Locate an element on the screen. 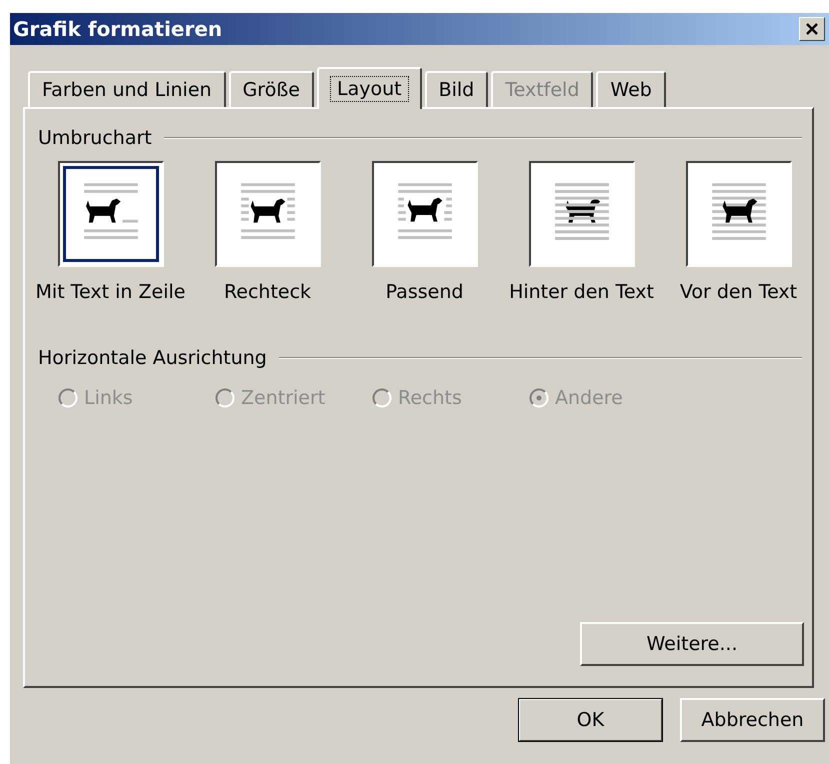 This screenshot has width=829, height=764. wrap-style-icon is located at coordinates (110, 214).